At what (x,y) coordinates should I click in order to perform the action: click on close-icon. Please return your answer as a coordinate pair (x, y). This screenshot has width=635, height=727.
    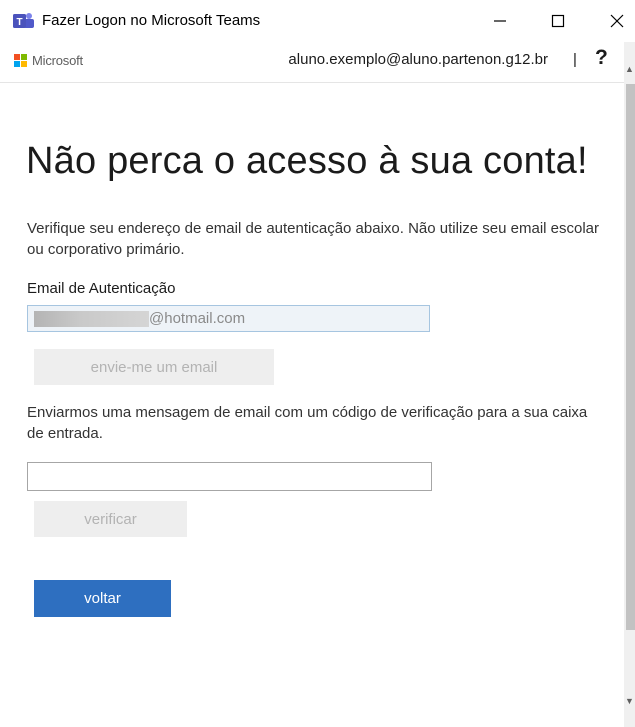
    Looking at the image, I should click on (617, 21).